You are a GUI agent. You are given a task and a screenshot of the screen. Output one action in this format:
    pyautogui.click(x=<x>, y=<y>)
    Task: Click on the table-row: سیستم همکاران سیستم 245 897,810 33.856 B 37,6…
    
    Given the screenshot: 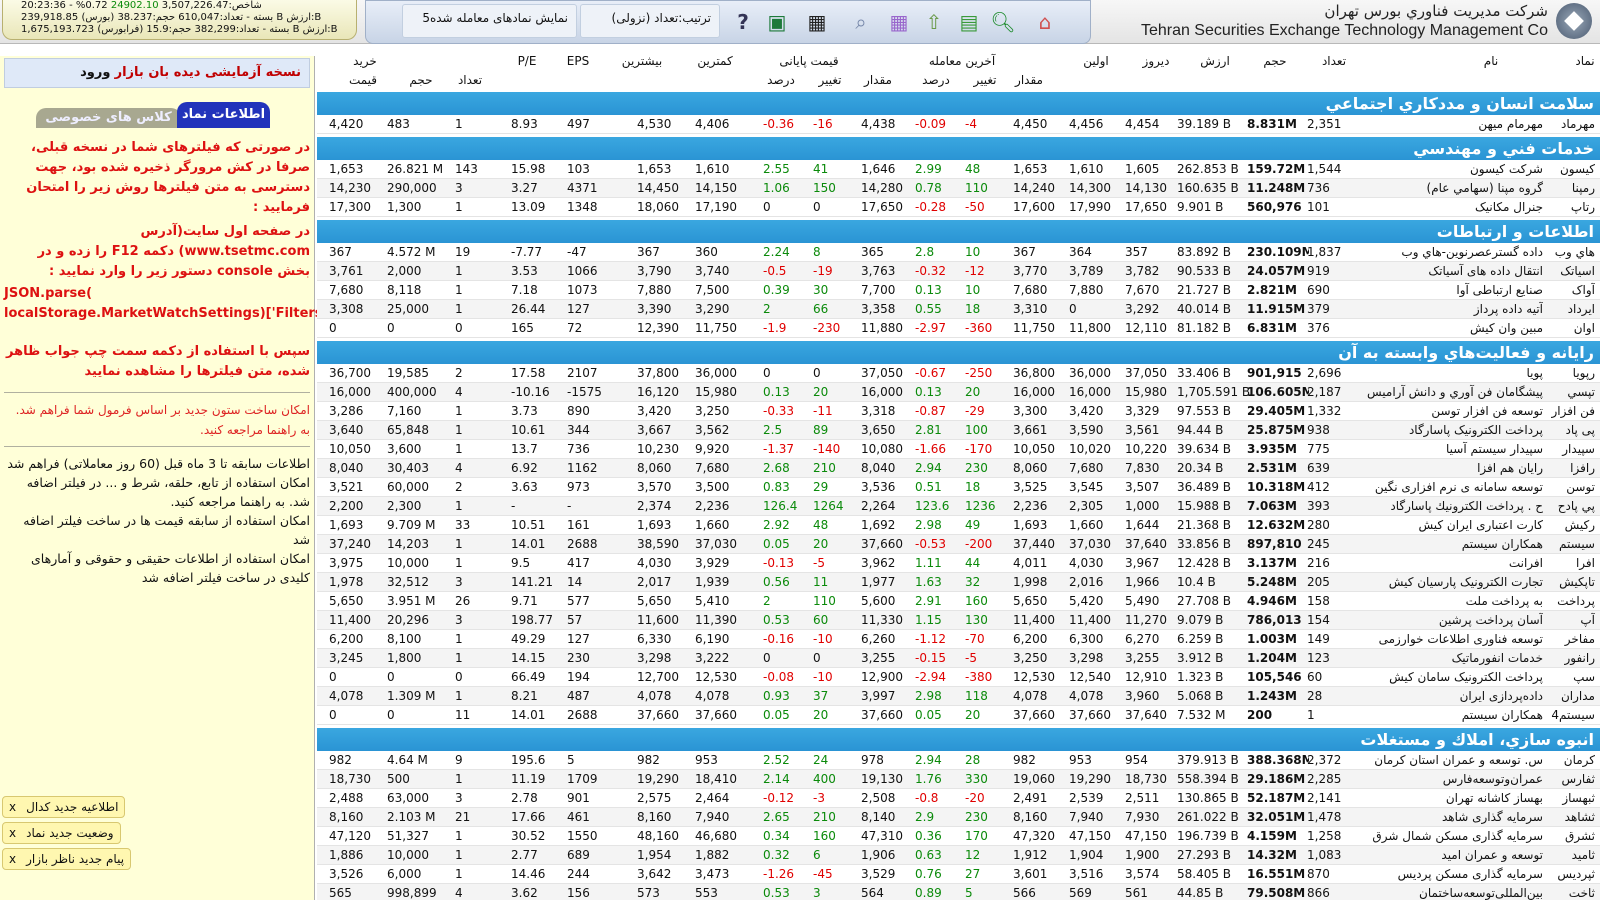 What is the action you would take?
    pyautogui.click(x=958, y=544)
    